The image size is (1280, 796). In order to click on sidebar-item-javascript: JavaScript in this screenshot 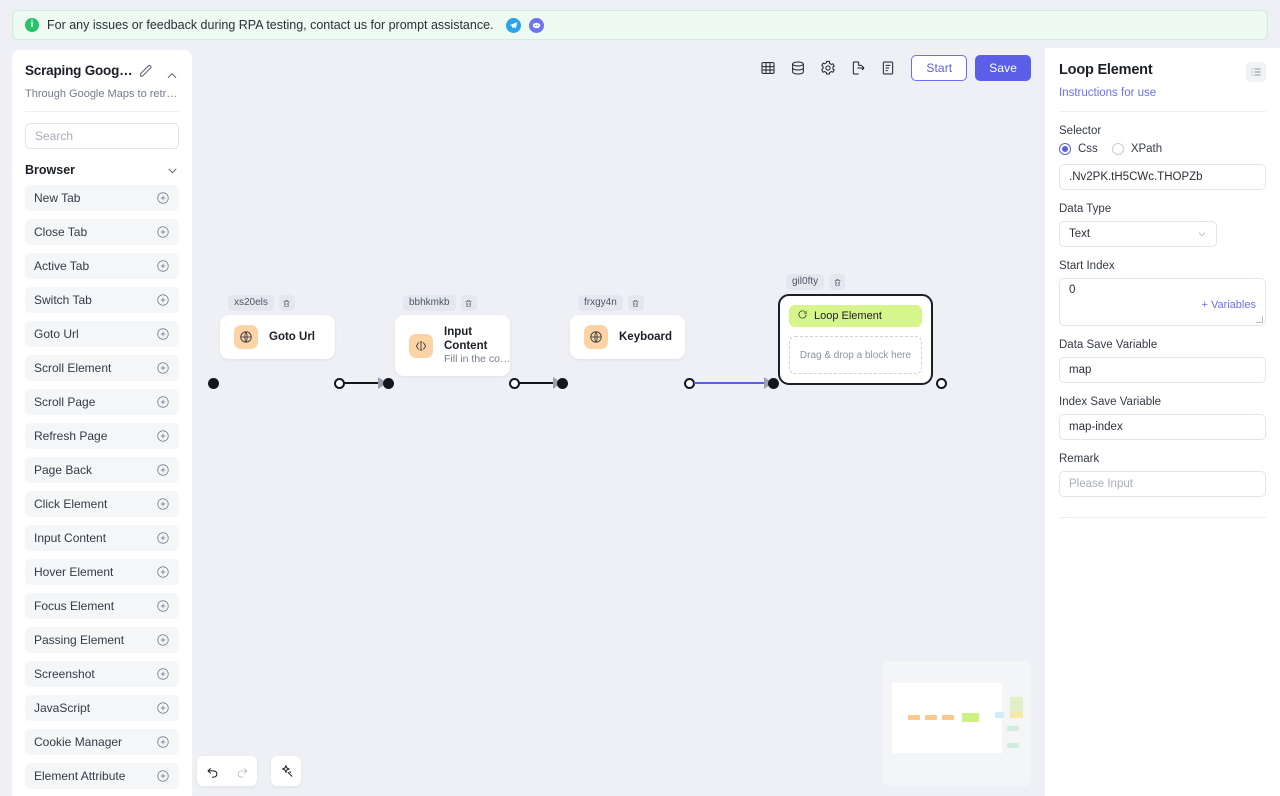, I will do `click(102, 708)`.